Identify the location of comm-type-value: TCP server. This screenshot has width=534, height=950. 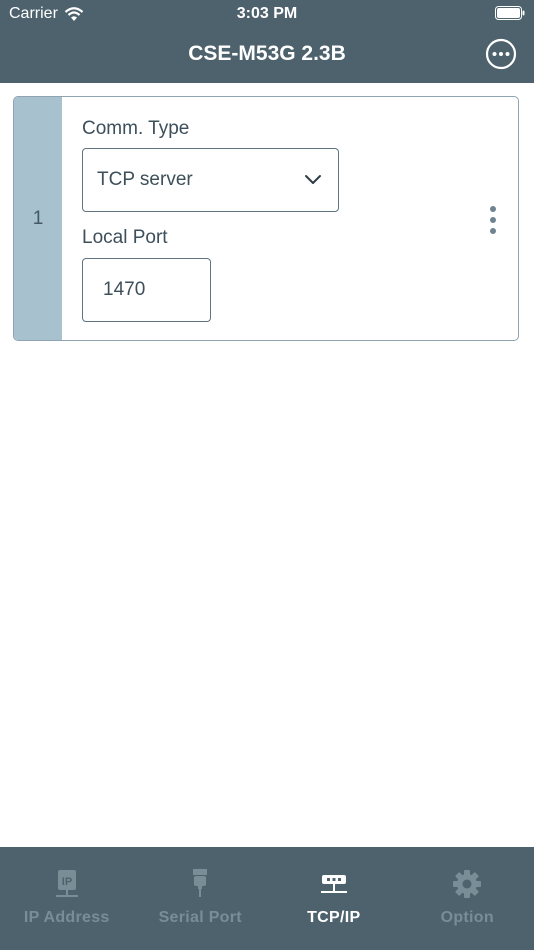
(145, 179).